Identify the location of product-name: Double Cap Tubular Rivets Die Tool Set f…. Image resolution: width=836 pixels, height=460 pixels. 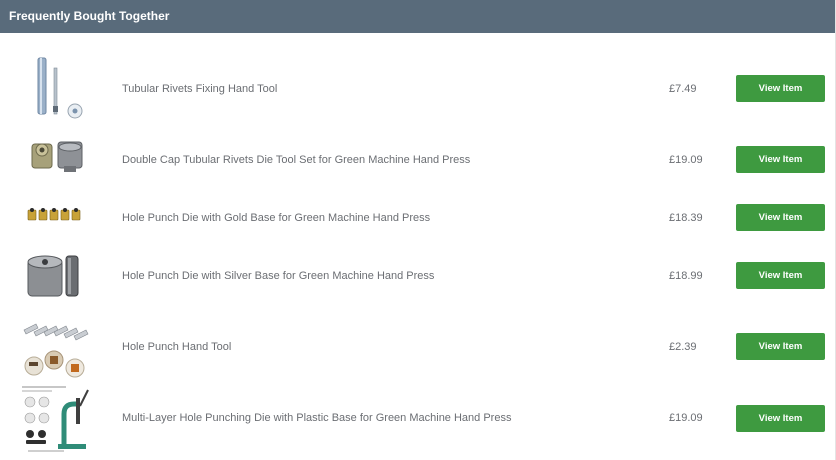
(296, 160).